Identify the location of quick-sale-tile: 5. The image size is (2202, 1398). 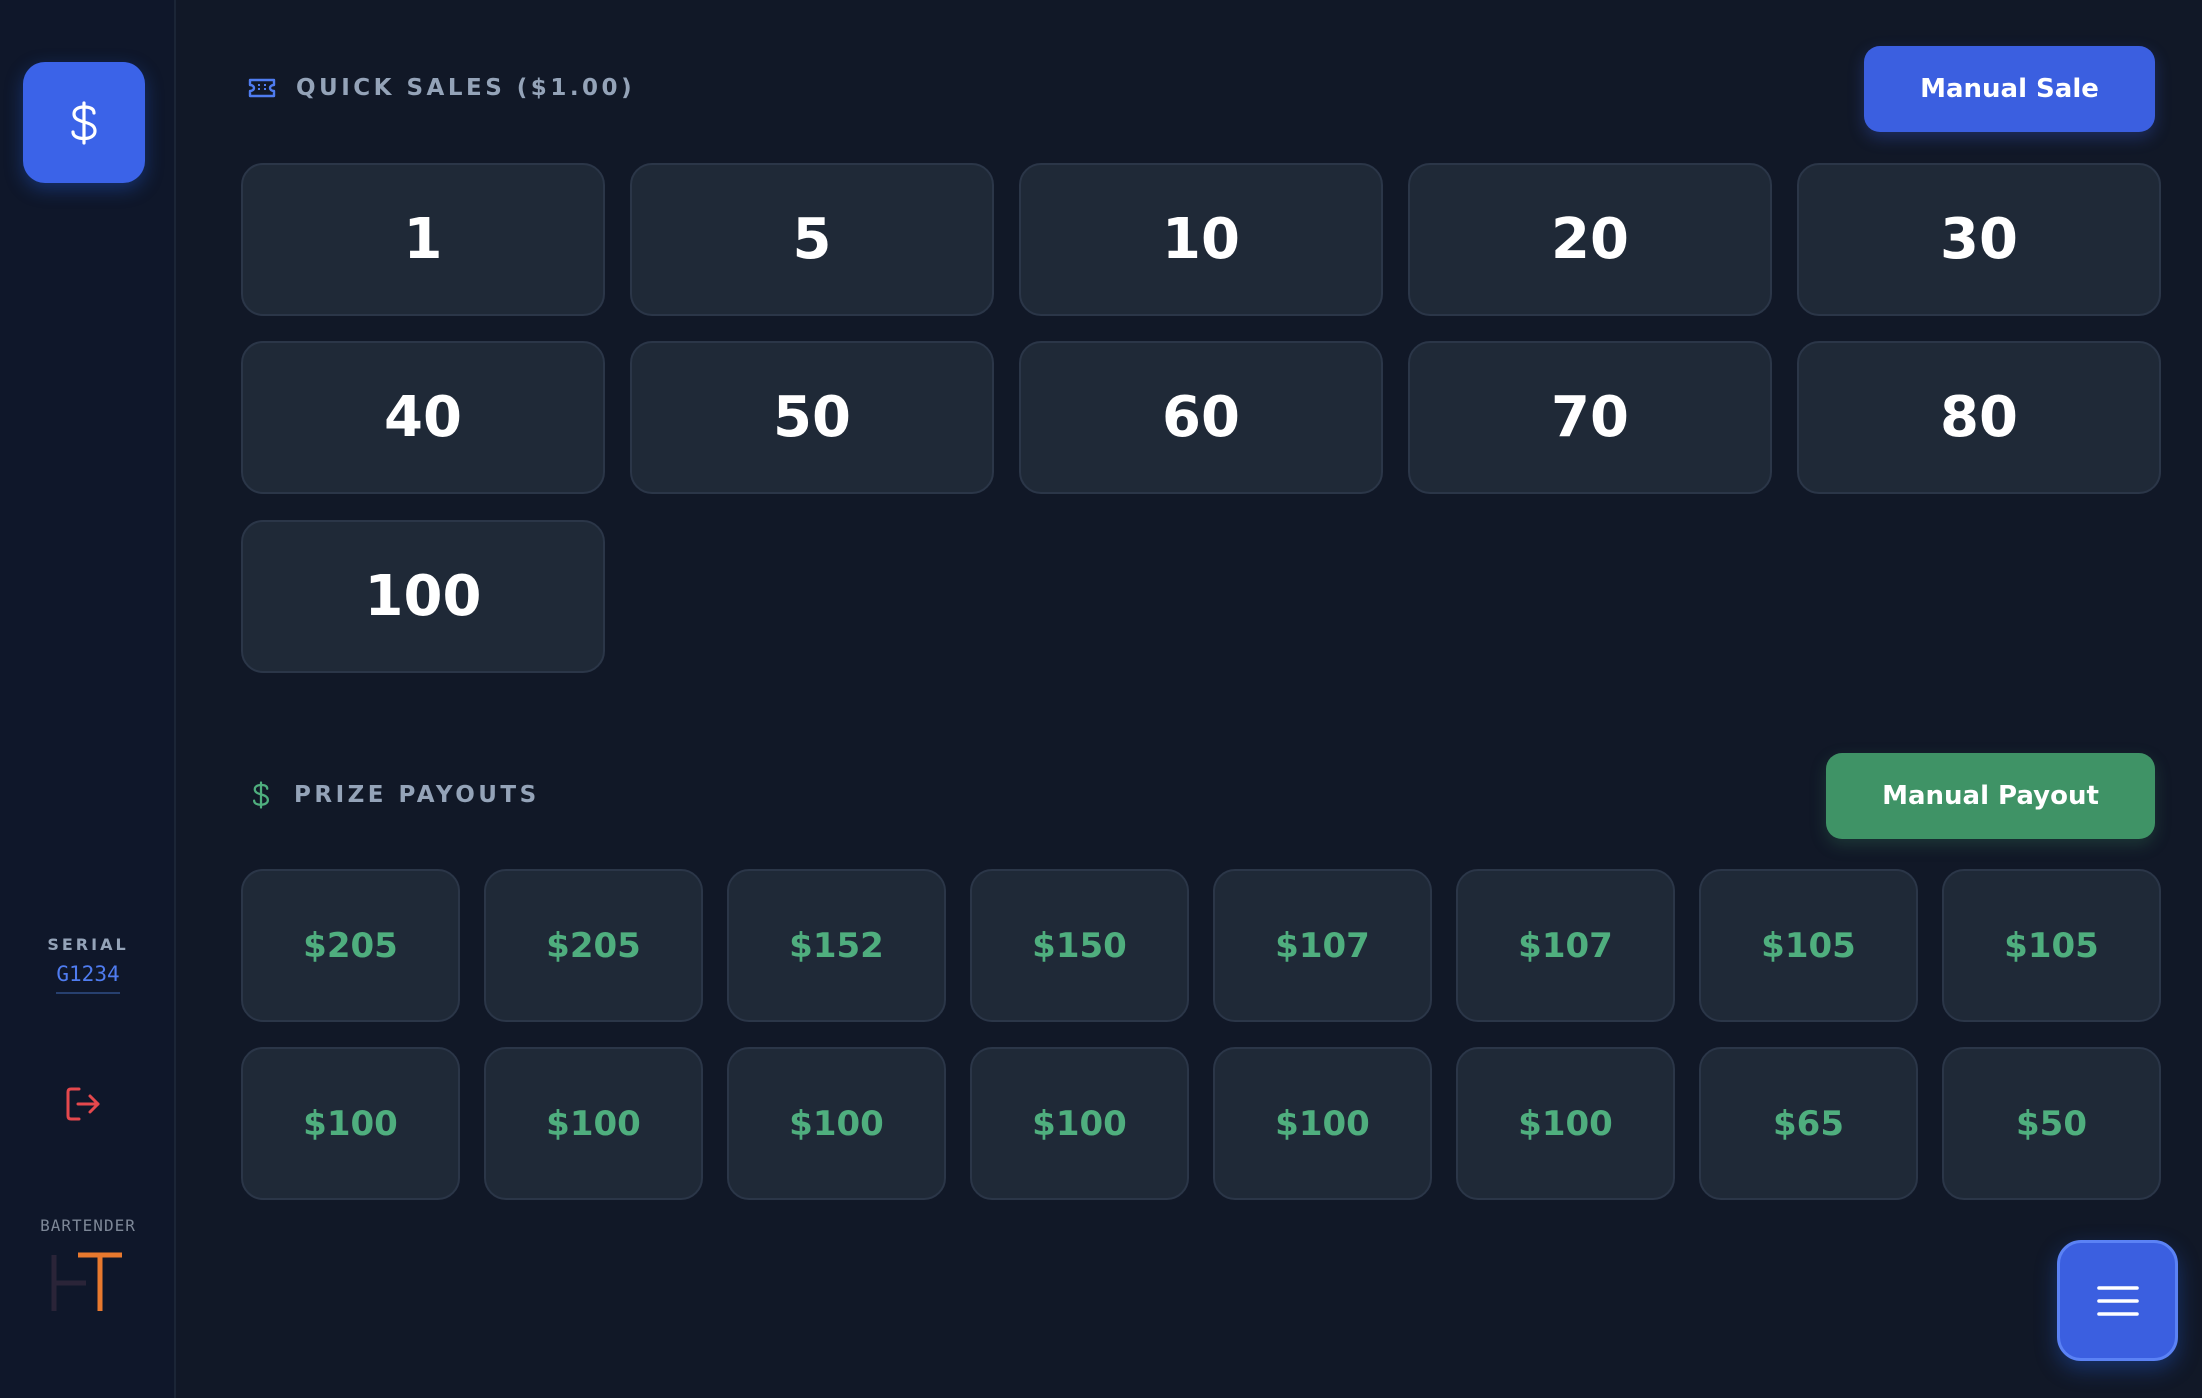
(812, 239).